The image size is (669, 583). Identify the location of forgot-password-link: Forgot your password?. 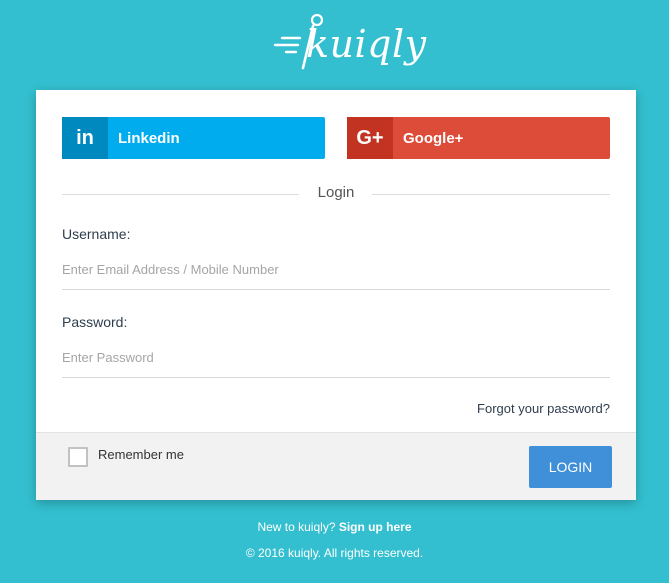
(543, 408).